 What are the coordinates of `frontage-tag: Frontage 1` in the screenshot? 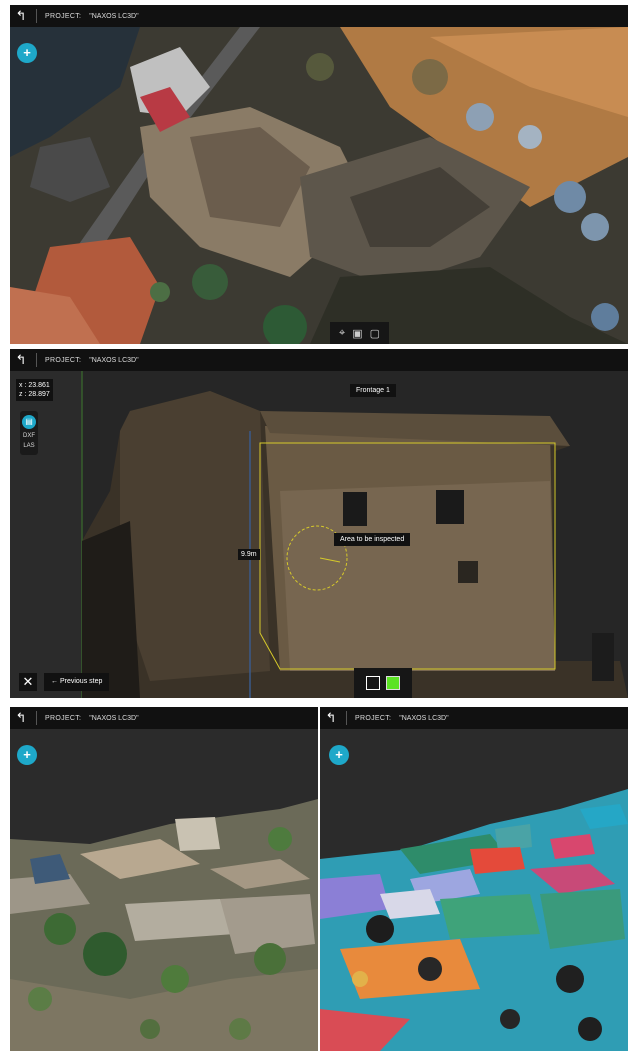 It's located at (373, 390).